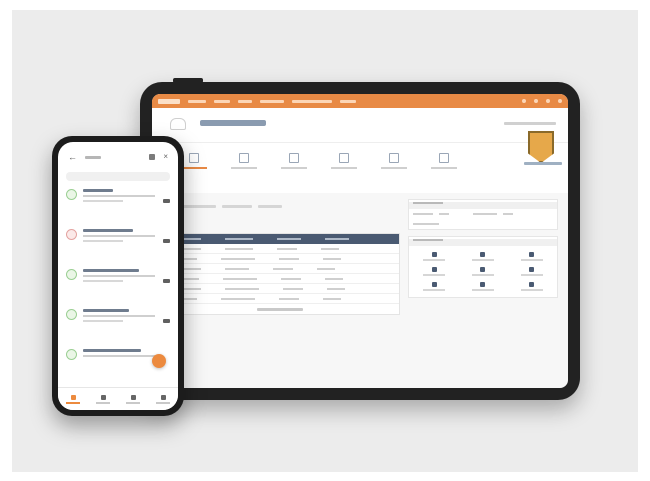 The image size is (650, 481). What do you see at coordinates (178, 124) in the screenshot?
I see `crest-icon` at bounding box center [178, 124].